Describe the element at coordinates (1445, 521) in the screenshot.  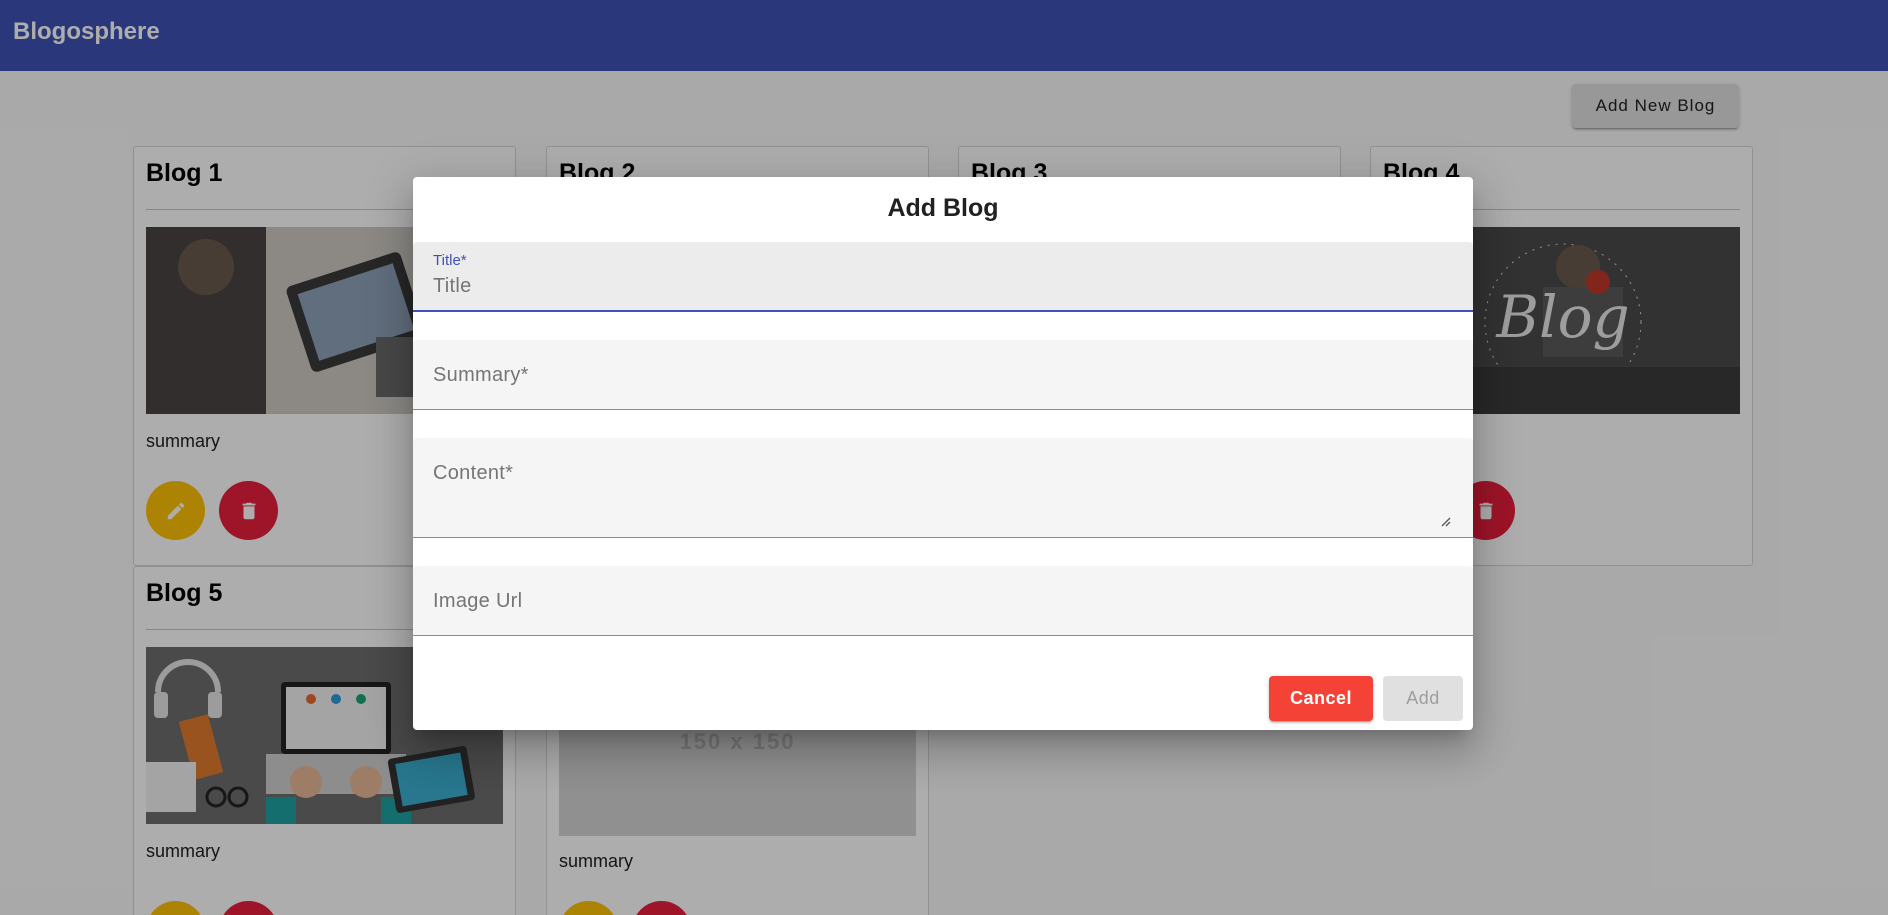
I see `resize-handle-icon` at that location.